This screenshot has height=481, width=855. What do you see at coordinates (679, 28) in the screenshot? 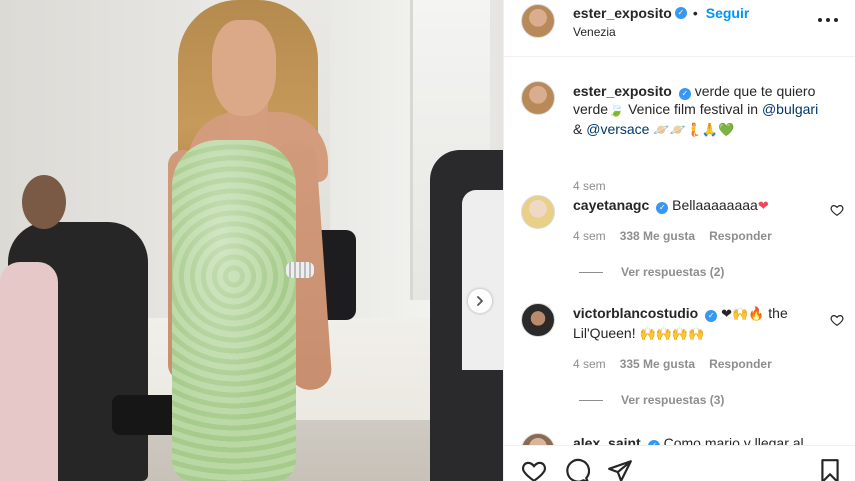
I see `post-header: ester_exposito ✓ • Seguir Venezia` at bounding box center [679, 28].